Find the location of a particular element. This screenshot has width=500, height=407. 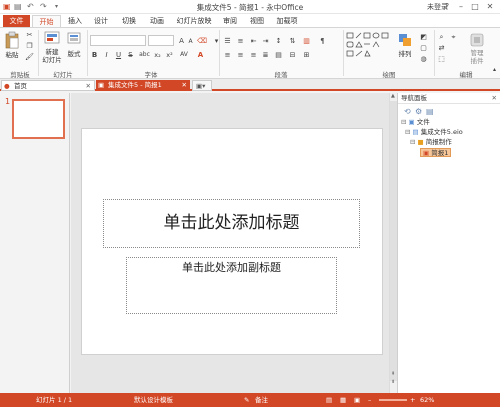

tab-design: 设计 is located at coordinates (101, 21).